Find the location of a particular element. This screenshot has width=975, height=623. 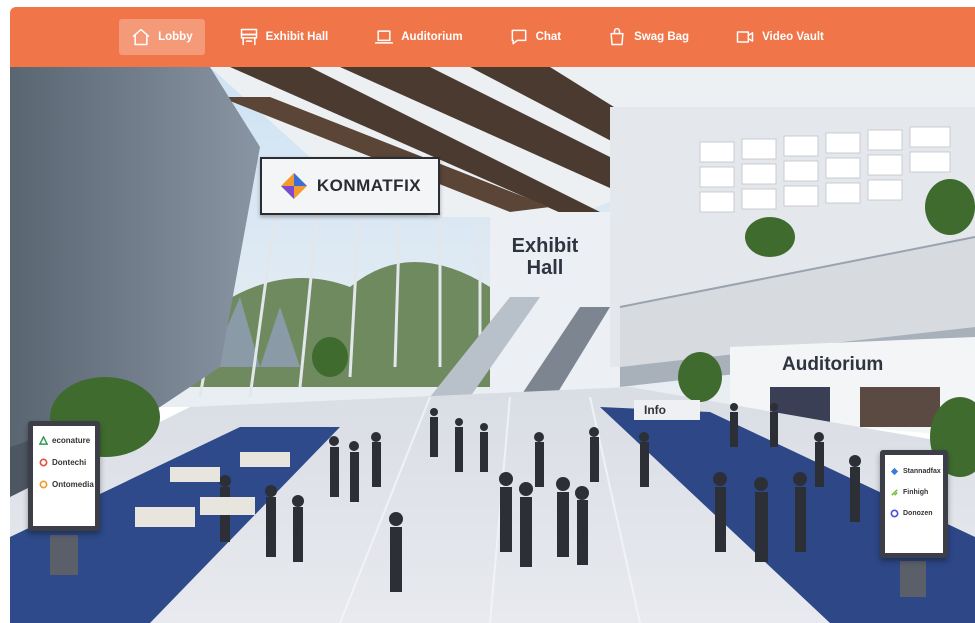

shopping-bag-icon is located at coordinates (617, 36).